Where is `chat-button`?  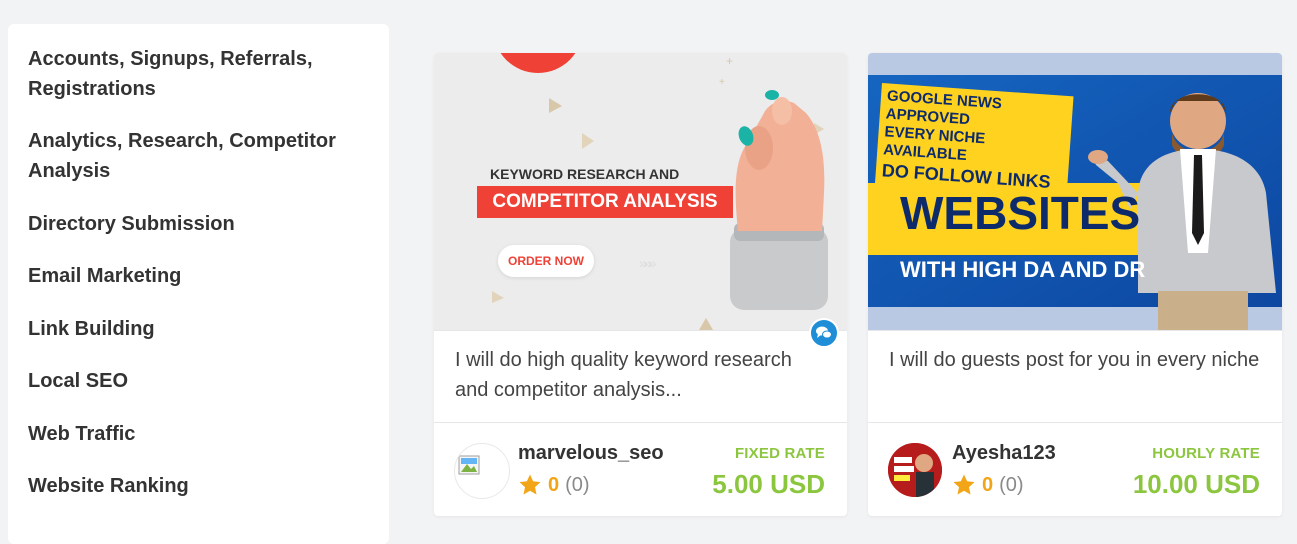 chat-button is located at coordinates (824, 333).